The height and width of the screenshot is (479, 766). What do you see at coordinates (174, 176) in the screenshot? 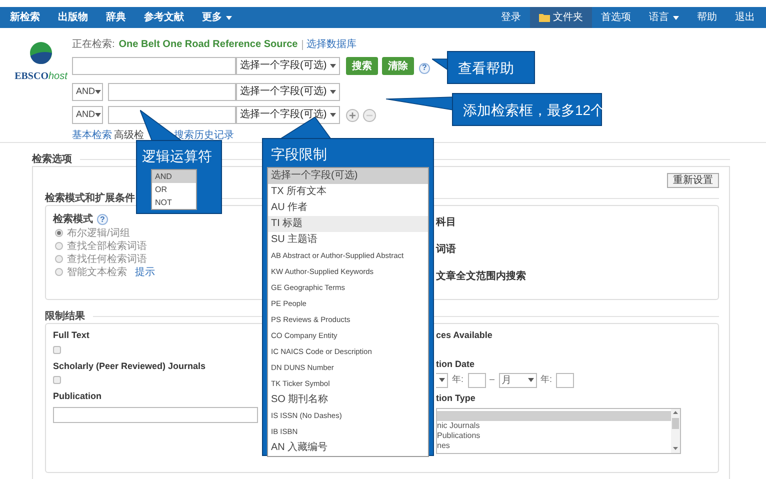
I see `operator-option: AND` at bounding box center [174, 176].